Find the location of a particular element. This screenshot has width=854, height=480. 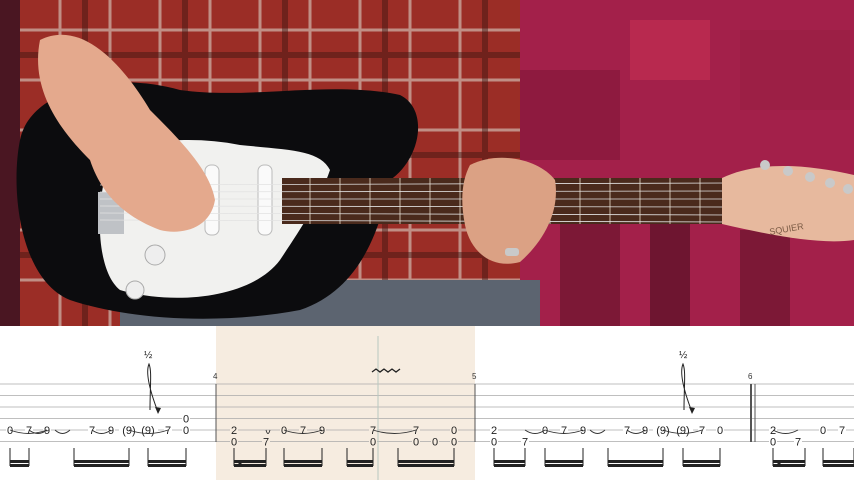

measure-number-4: 4 is located at coordinates (215, 376).